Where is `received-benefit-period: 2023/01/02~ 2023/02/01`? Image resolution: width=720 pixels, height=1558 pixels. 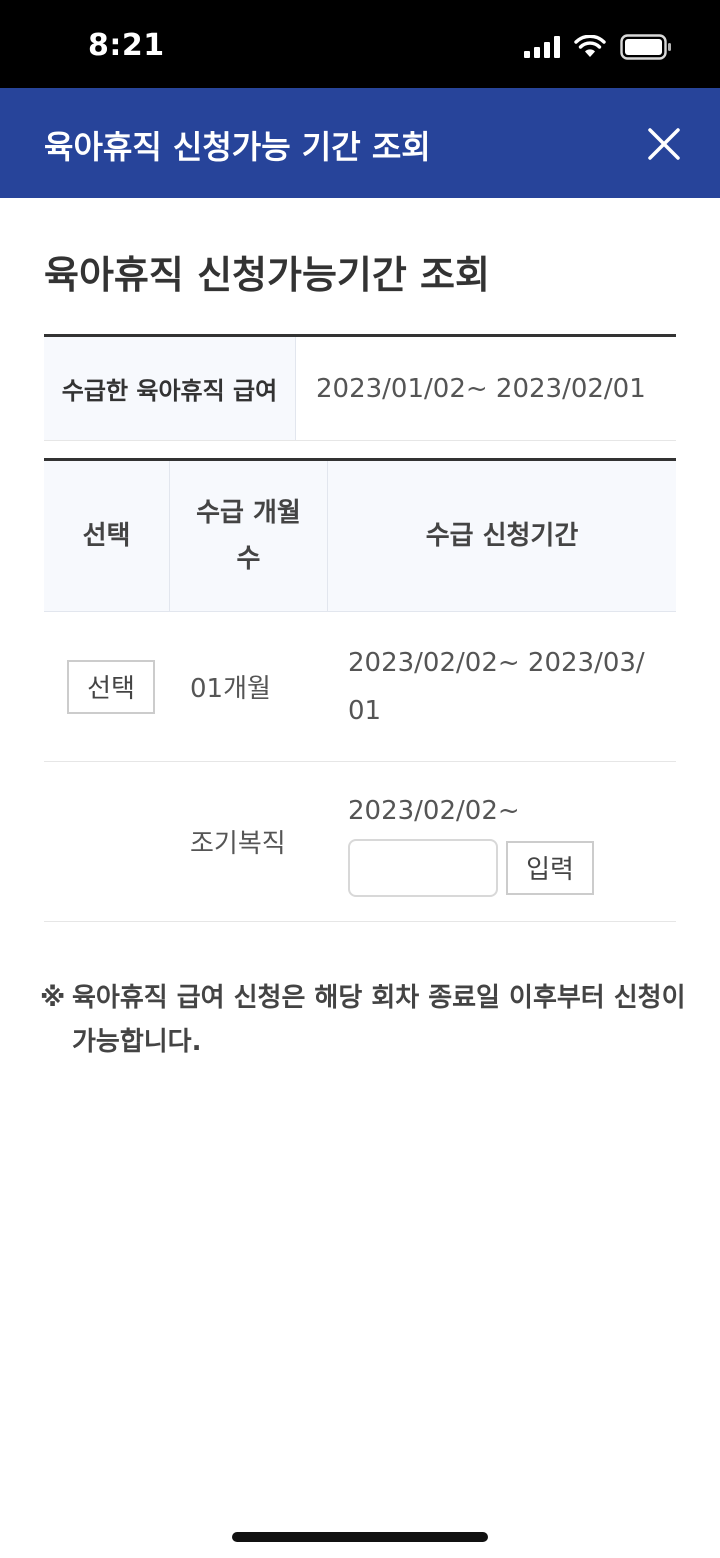
received-benefit-period: 2023/01/02~ 2023/02/01 is located at coordinates (481, 388).